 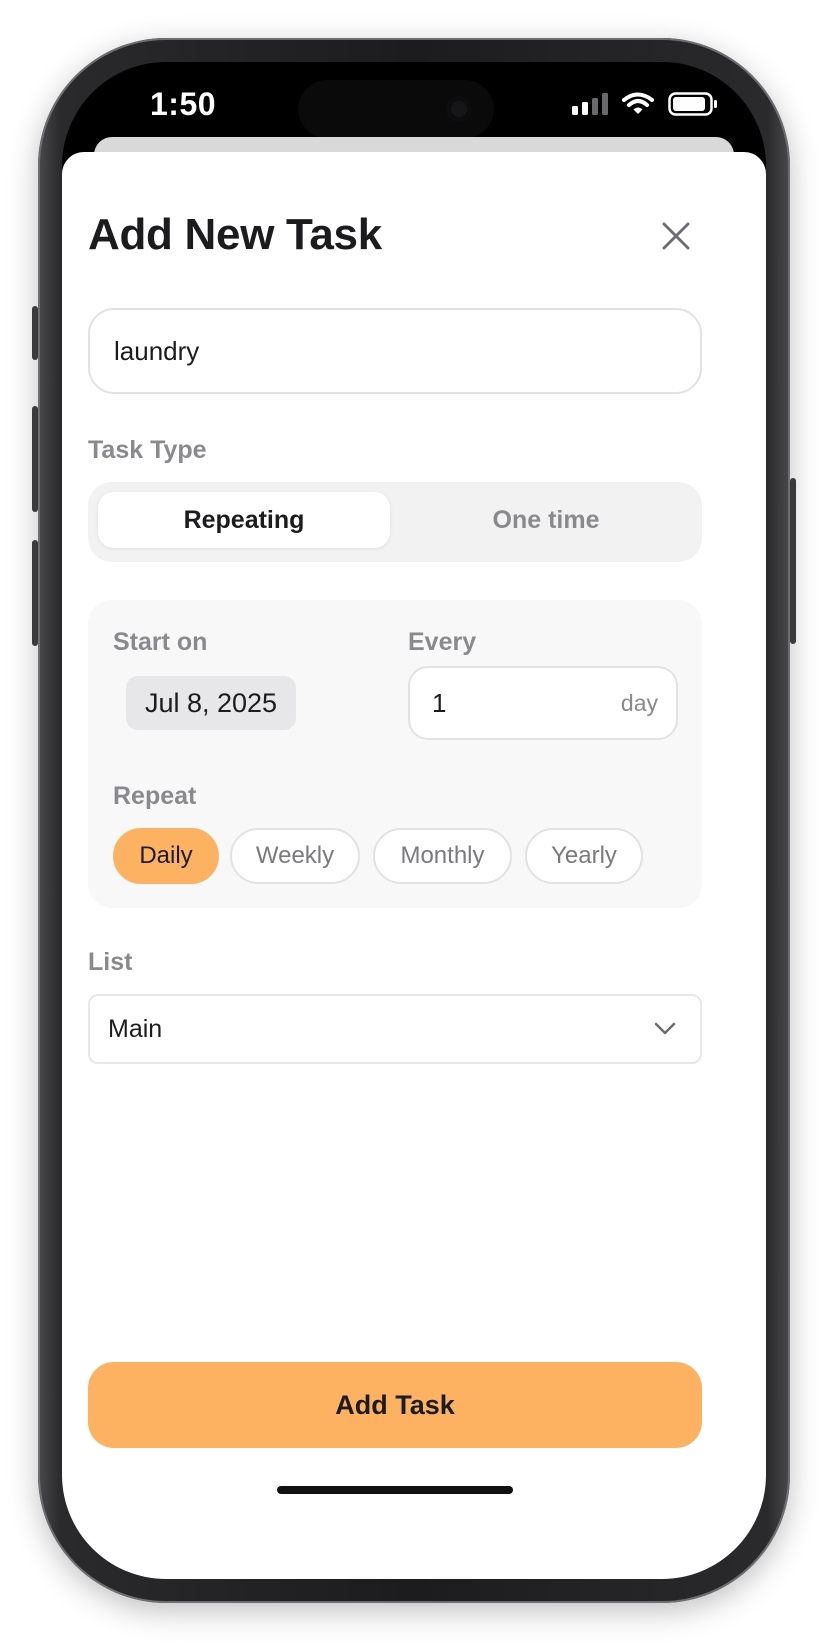 What do you see at coordinates (396, 109) in the screenshot?
I see `dynamic-island` at bounding box center [396, 109].